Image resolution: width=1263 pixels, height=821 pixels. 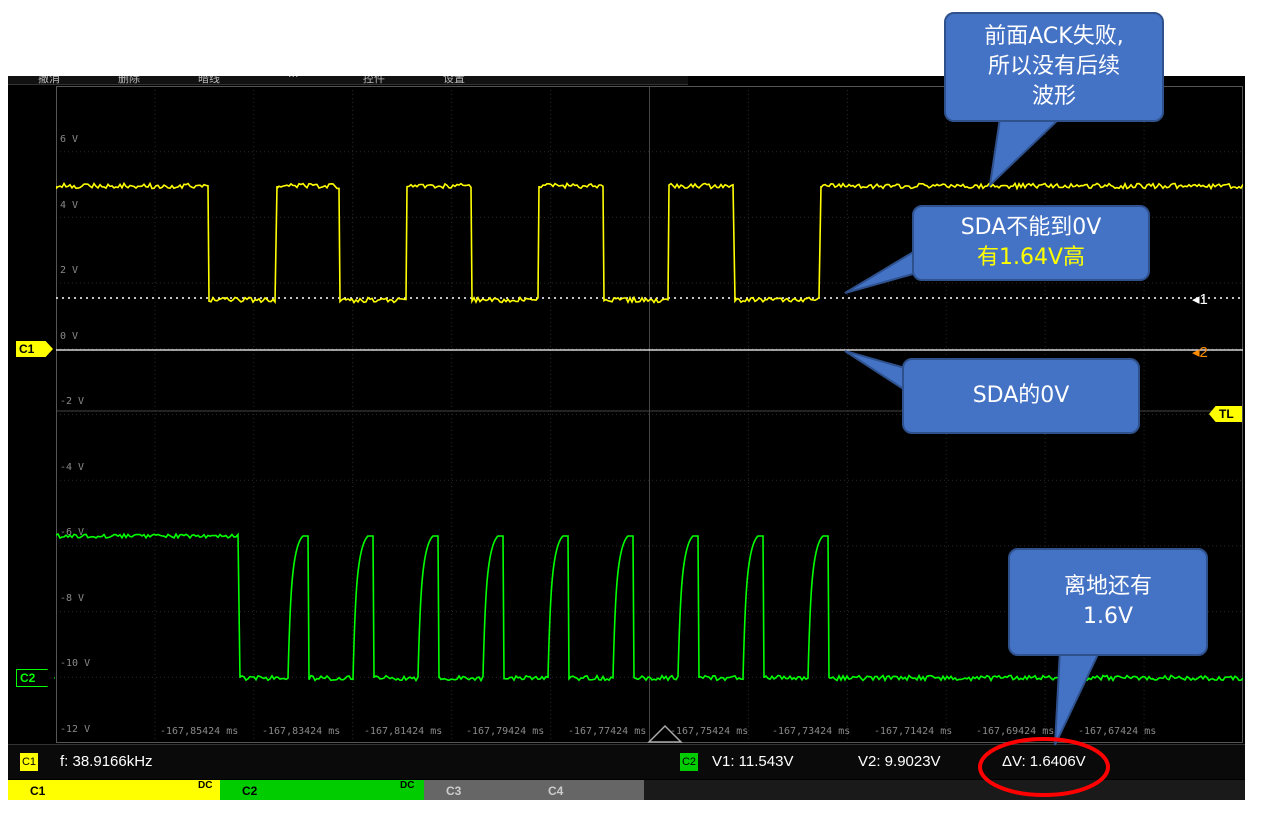 I want to click on menu-item-more: ···, so click(x=293, y=79).